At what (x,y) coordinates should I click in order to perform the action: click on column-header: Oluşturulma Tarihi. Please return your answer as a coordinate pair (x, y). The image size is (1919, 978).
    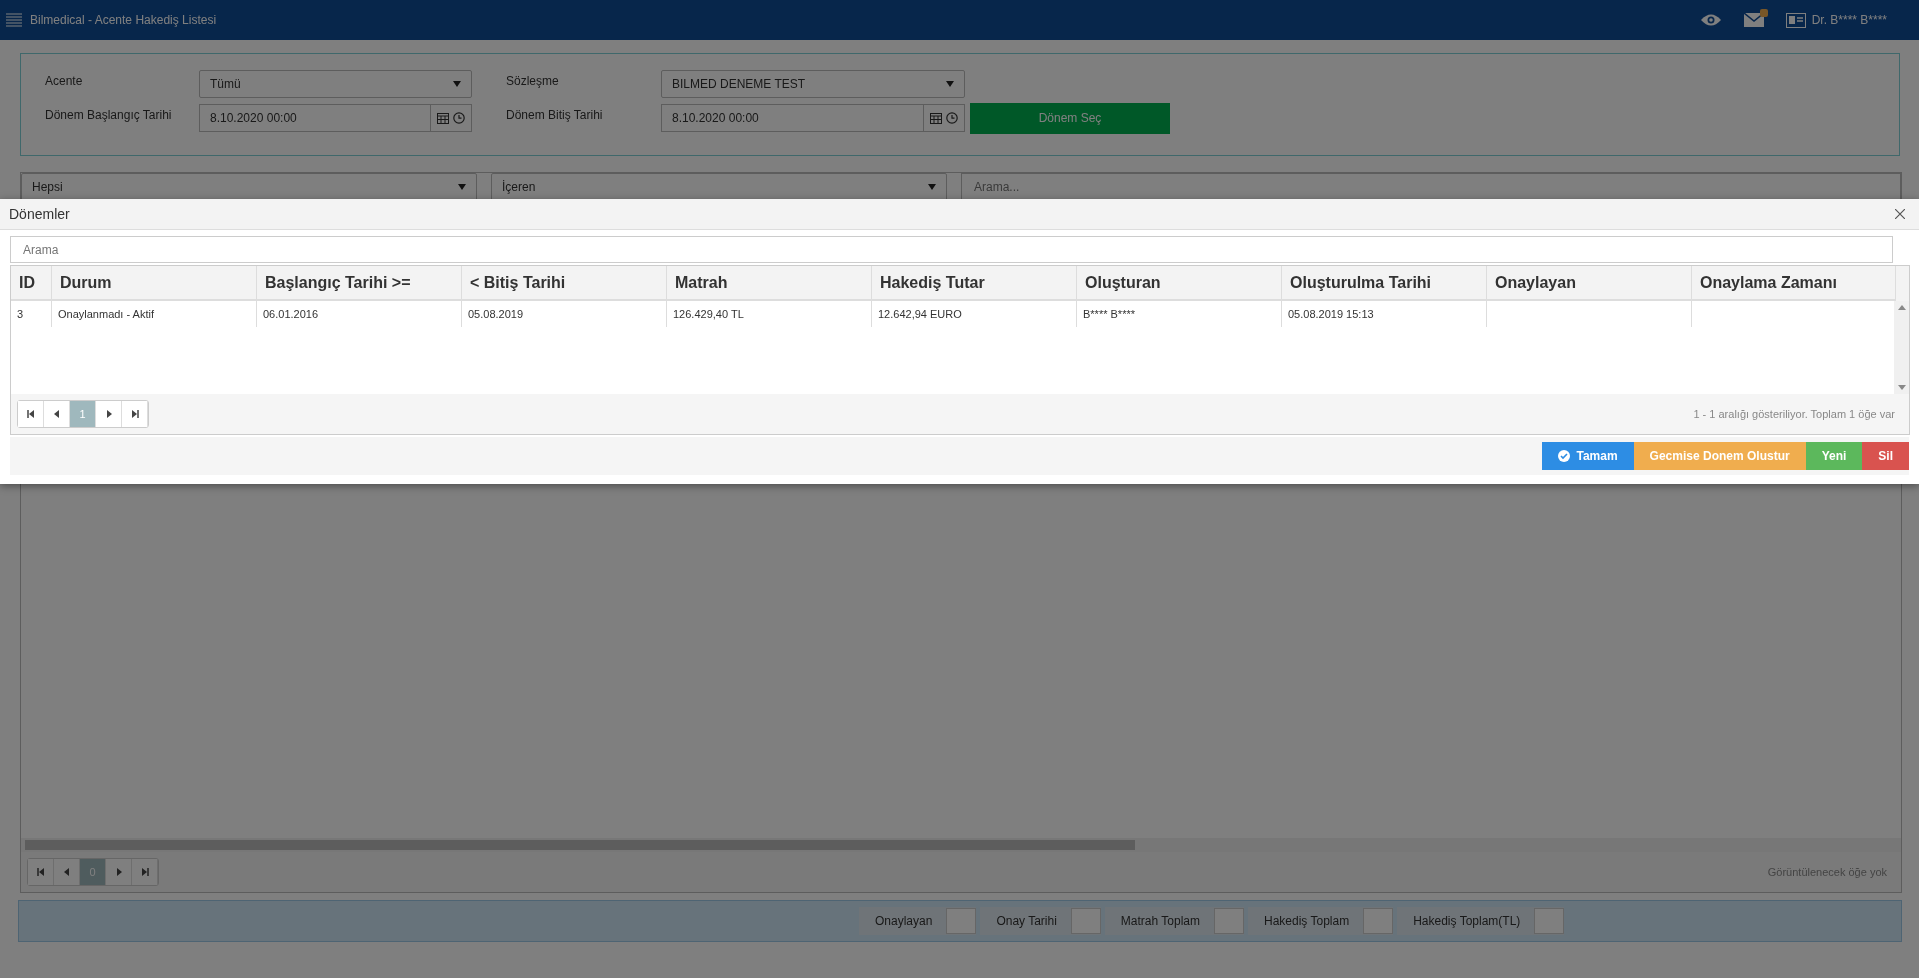
    Looking at the image, I should click on (1384, 283).